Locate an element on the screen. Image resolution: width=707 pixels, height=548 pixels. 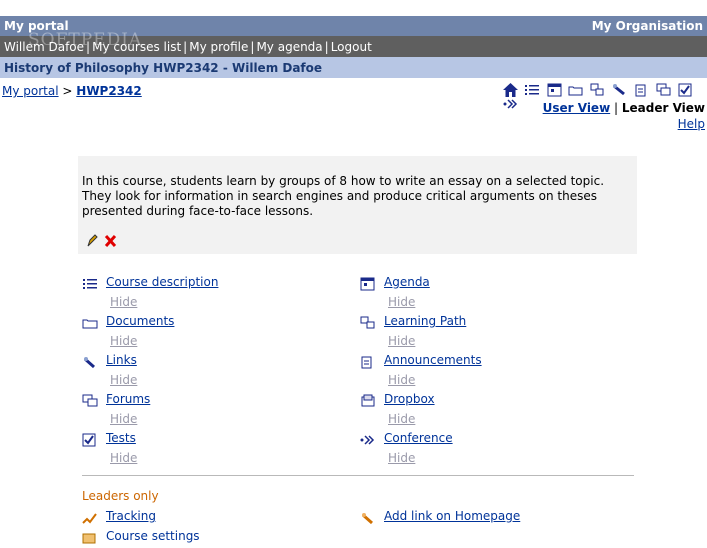
nav-my-agenda: My agenda is located at coordinates (289, 47).